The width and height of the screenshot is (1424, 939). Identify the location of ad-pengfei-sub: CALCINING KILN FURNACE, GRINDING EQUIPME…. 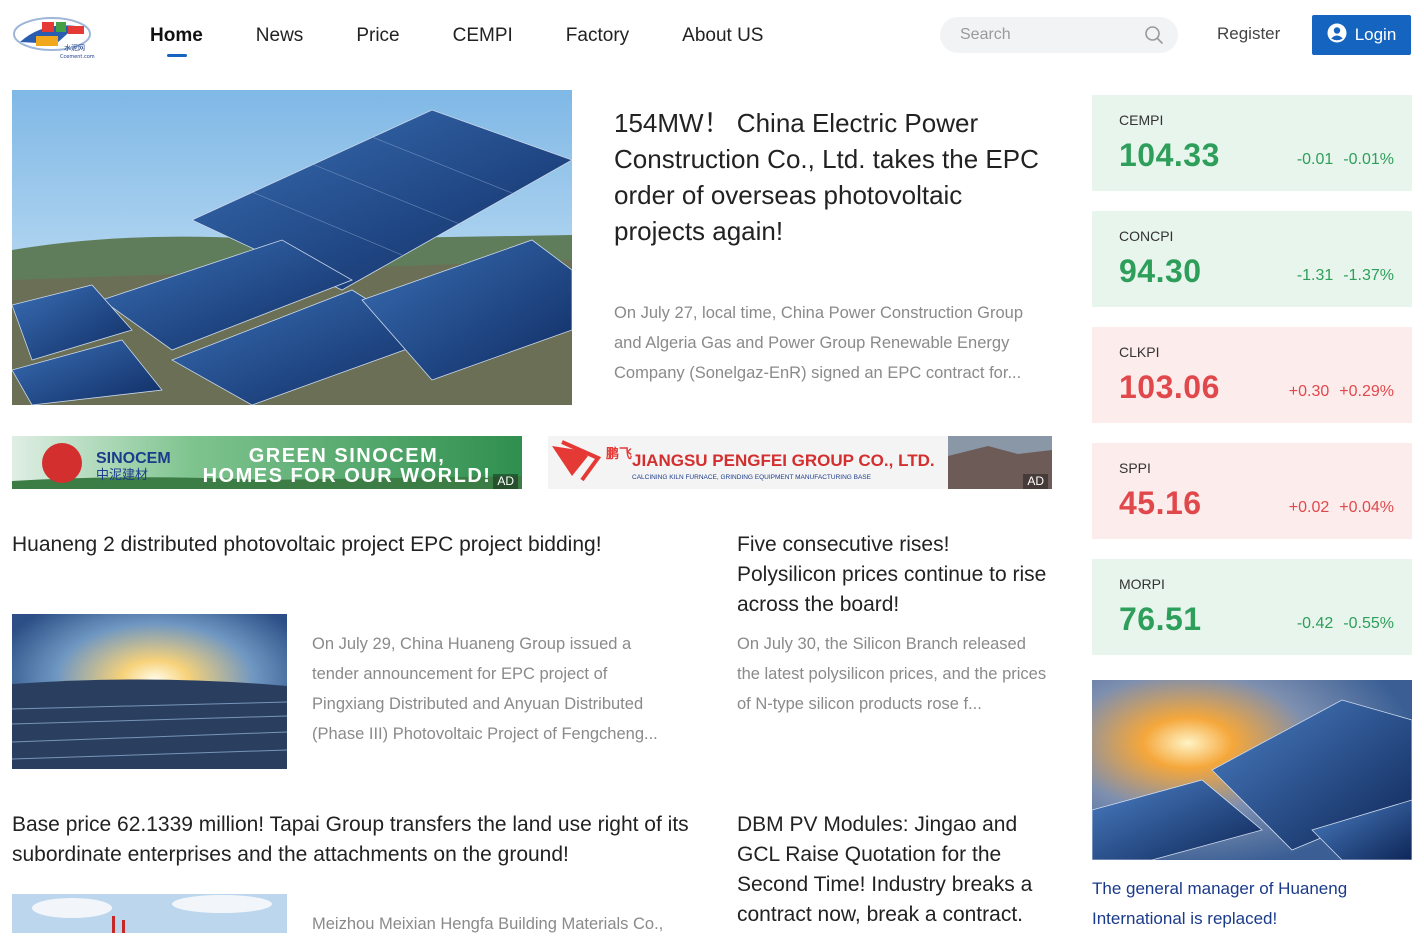
(752, 477).